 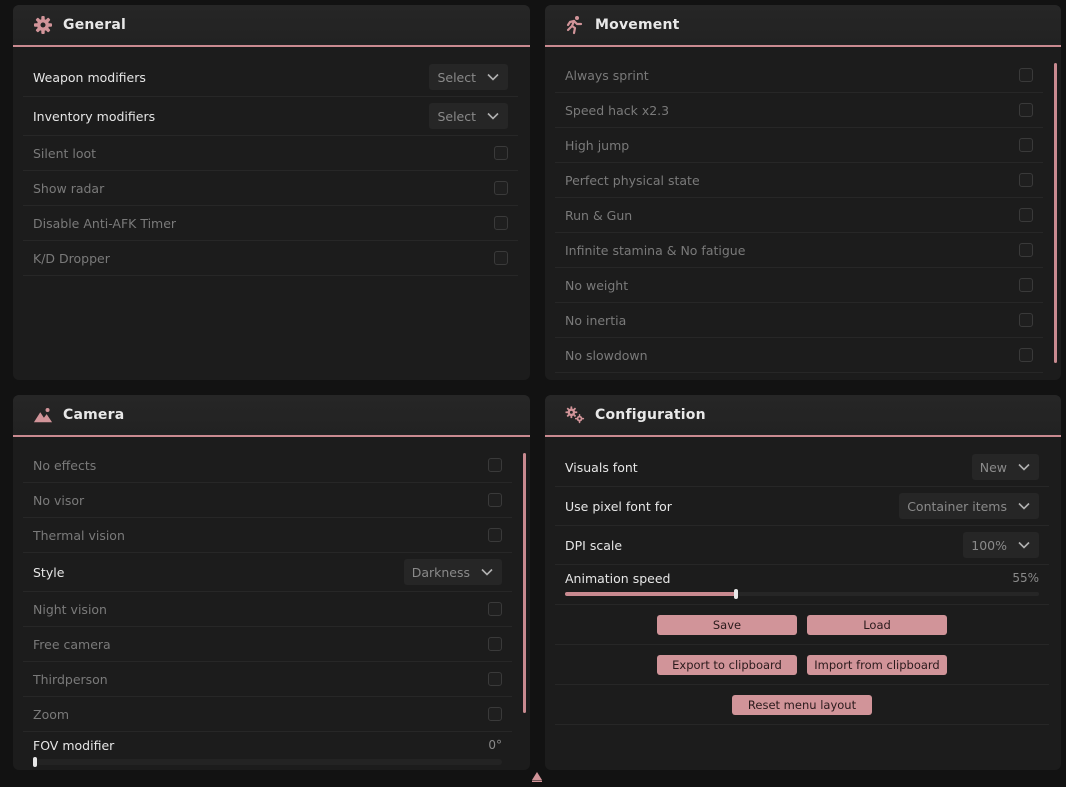 What do you see at coordinates (601, 467) in the screenshot?
I see `visuals-font-label: Visuals font` at bounding box center [601, 467].